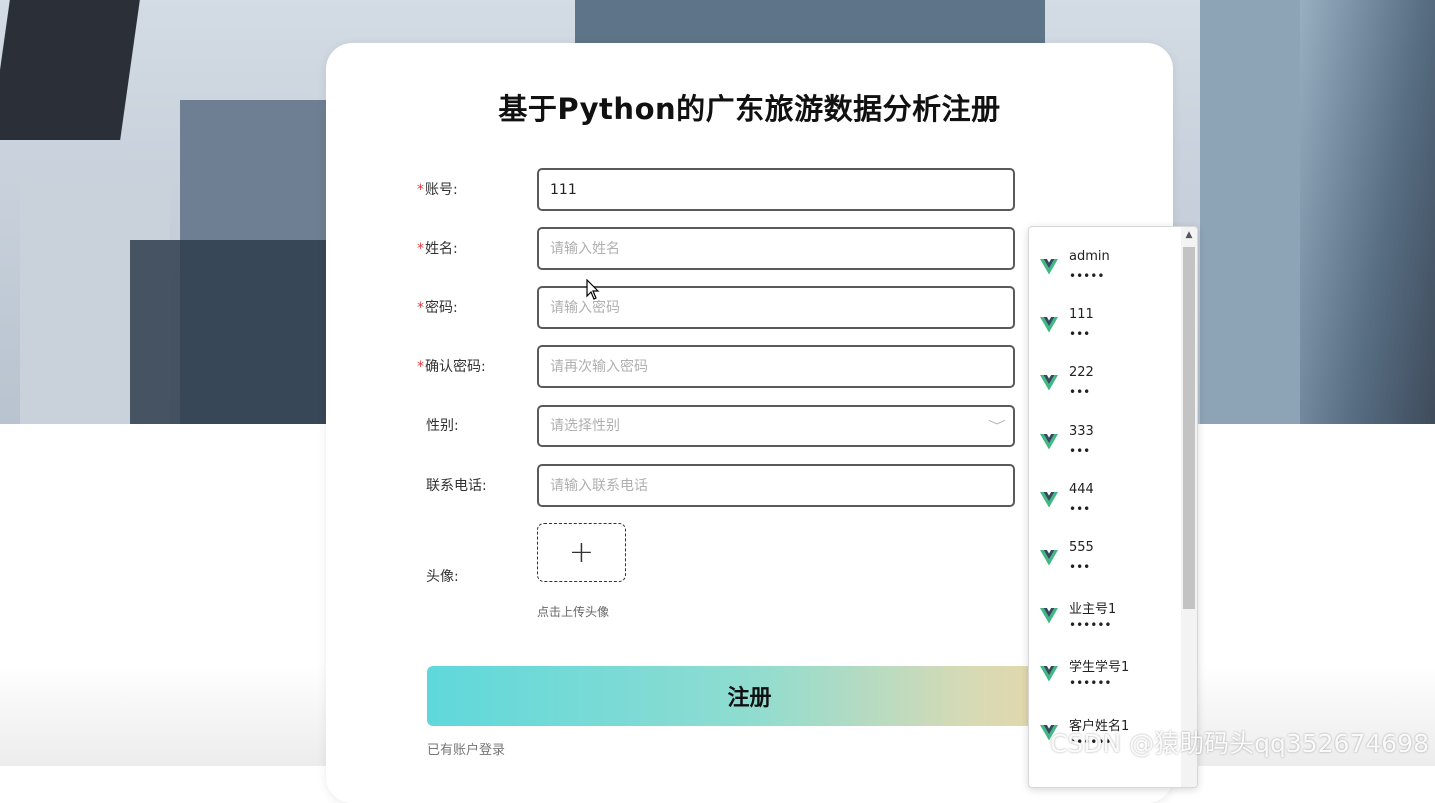 This screenshot has height=803, width=1435. I want to click on autocomplete-username: 333, so click(1081, 431).